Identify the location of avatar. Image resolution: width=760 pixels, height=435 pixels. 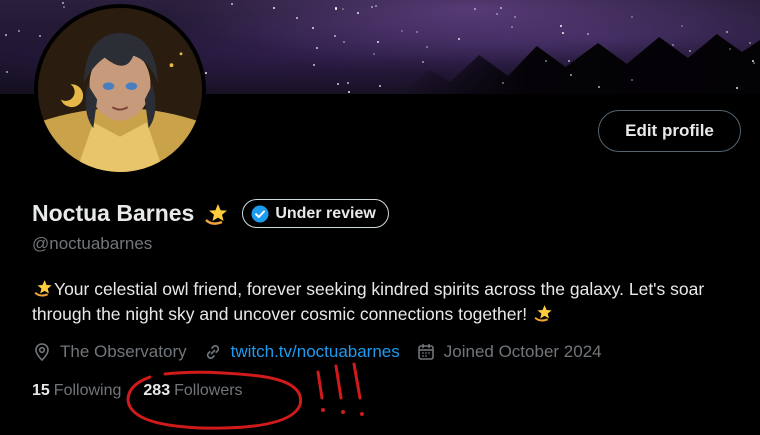
(120, 90).